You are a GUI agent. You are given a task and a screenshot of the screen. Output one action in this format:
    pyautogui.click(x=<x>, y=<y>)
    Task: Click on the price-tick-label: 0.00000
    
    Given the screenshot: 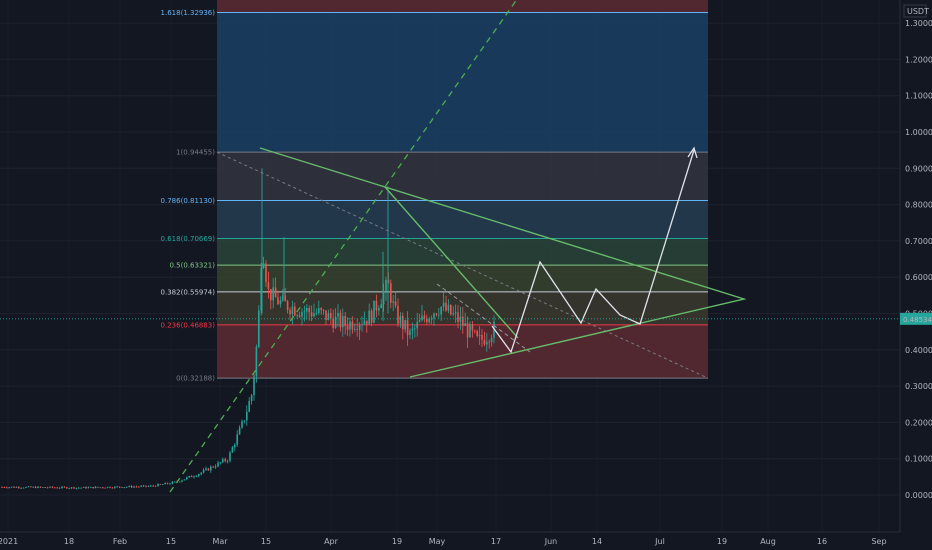 What is the action you would take?
    pyautogui.click(x=918, y=495)
    